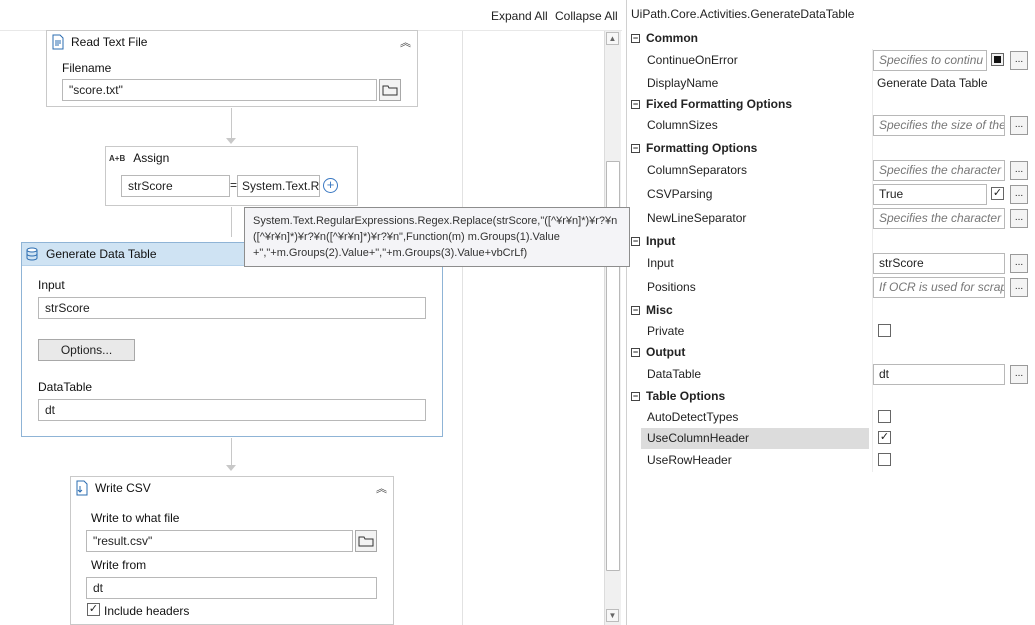 This screenshot has width=1035, height=625. I want to click on column-separators-input: Specifies the character u, so click(939, 170).